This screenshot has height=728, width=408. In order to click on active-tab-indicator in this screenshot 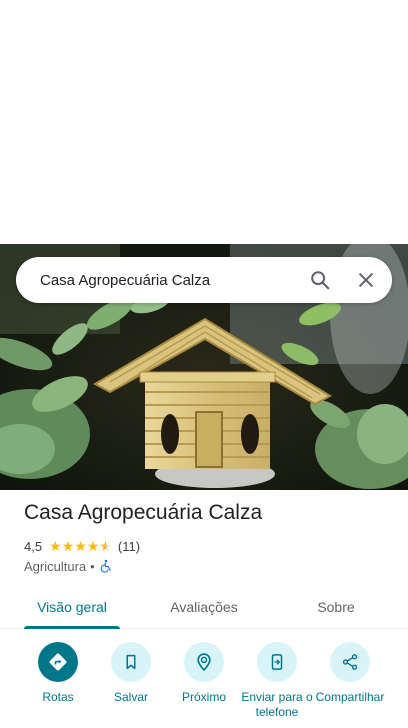, I will do `click(72, 627)`.